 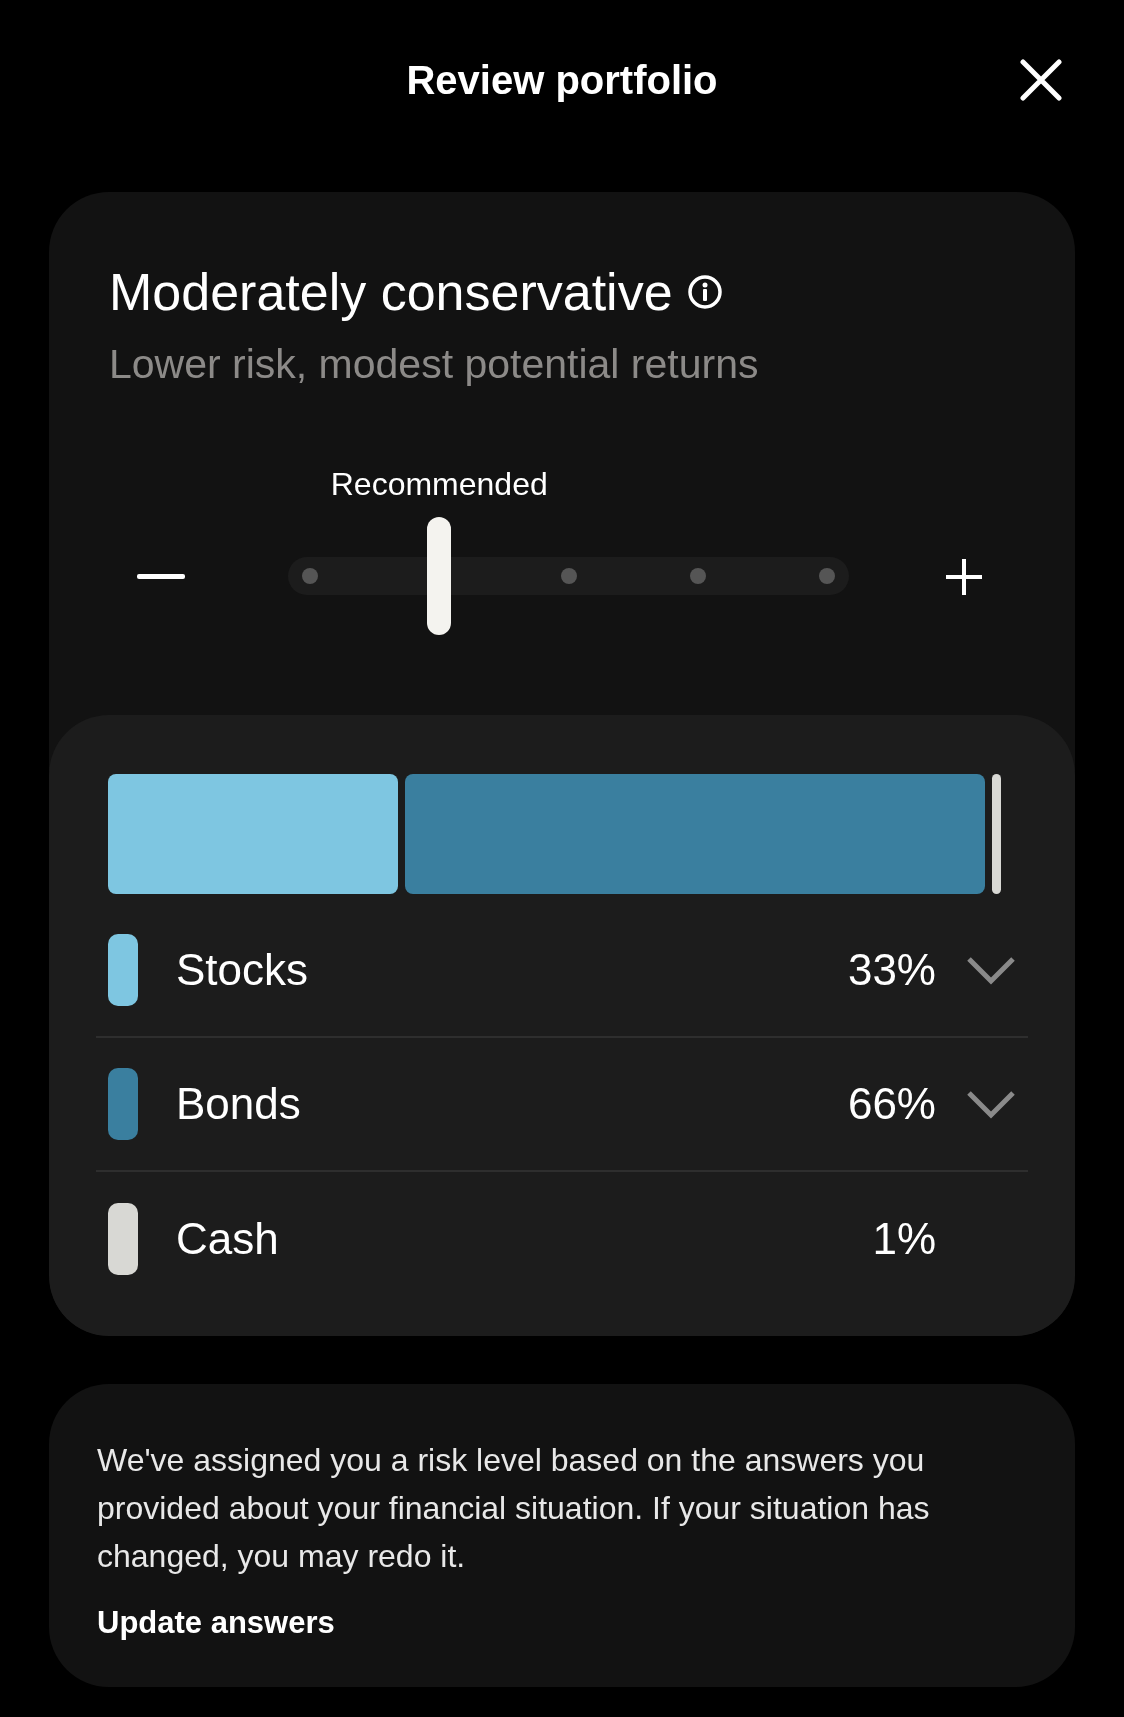 I want to click on asset-percent: 1%, so click(x=904, y=1239).